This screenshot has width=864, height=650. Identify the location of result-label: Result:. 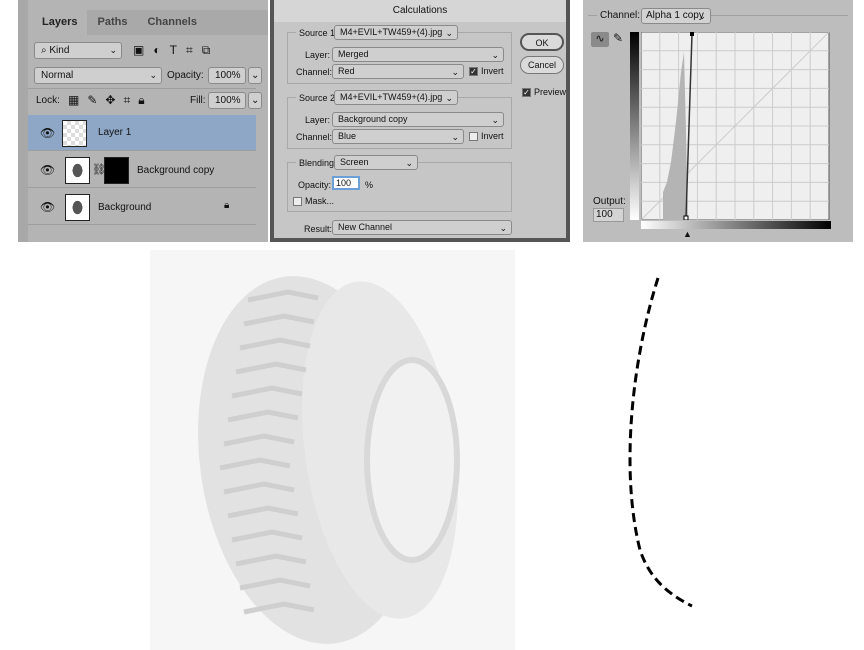
(318, 229).